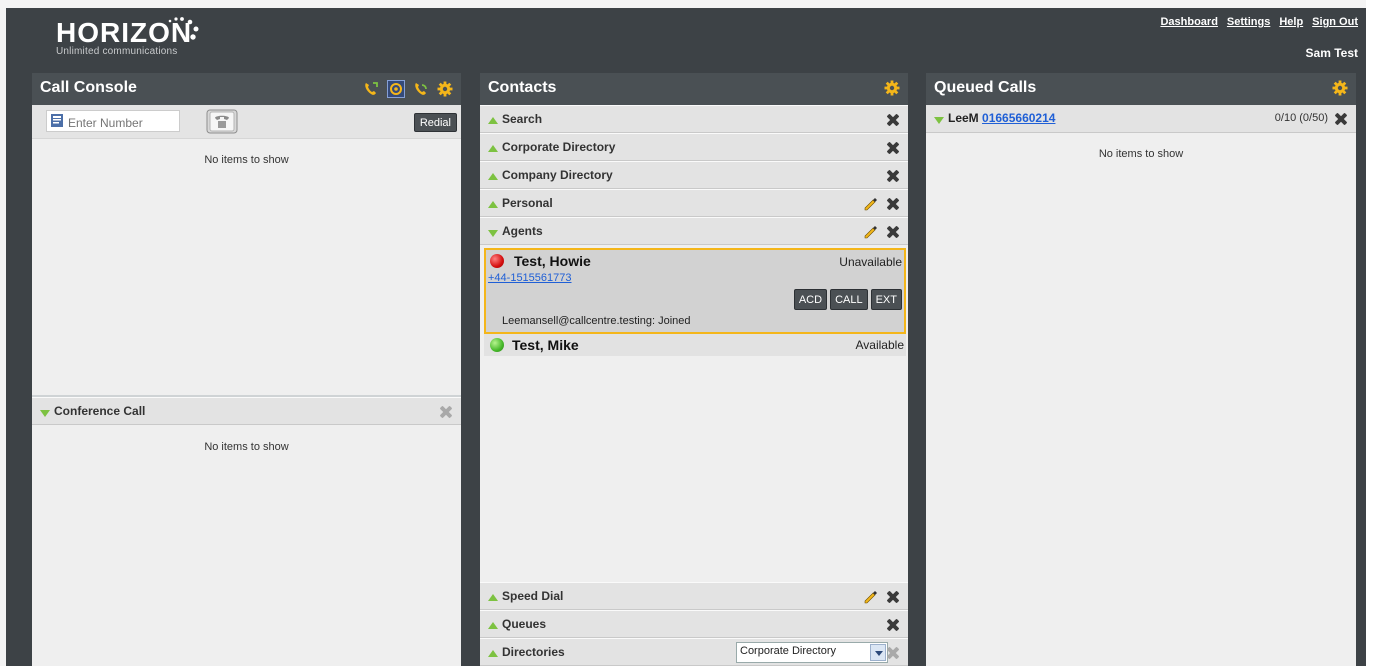 The height and width of the screenshot is (666, 1376). What do you see at coordinates (57, 120) in the screenshot?
I see `phonebook-icon` at bounding box center [57, 120].